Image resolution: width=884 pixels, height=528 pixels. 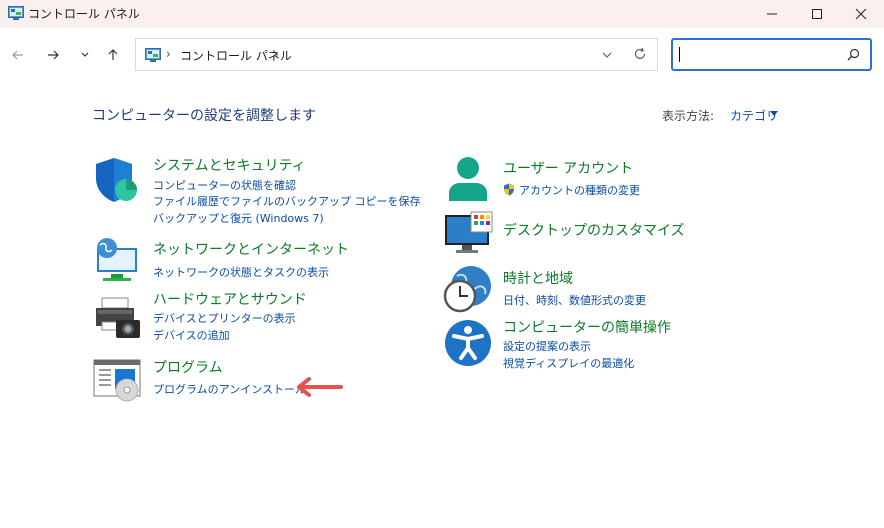 What do you see at coordinates (230, 299) in the screenshot?
I see `category-hardware-sound: ハードウェアとサウンド` at bounding box center [230, 299].